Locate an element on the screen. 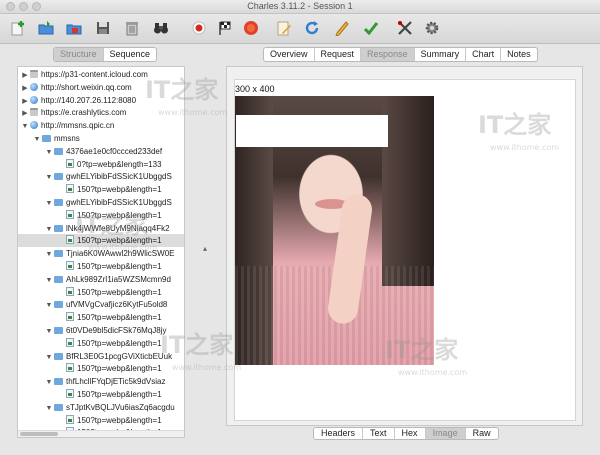 The height and width of the screenshot is (455, 600). throttle-flag-icon is located at coordinates (225, 28).